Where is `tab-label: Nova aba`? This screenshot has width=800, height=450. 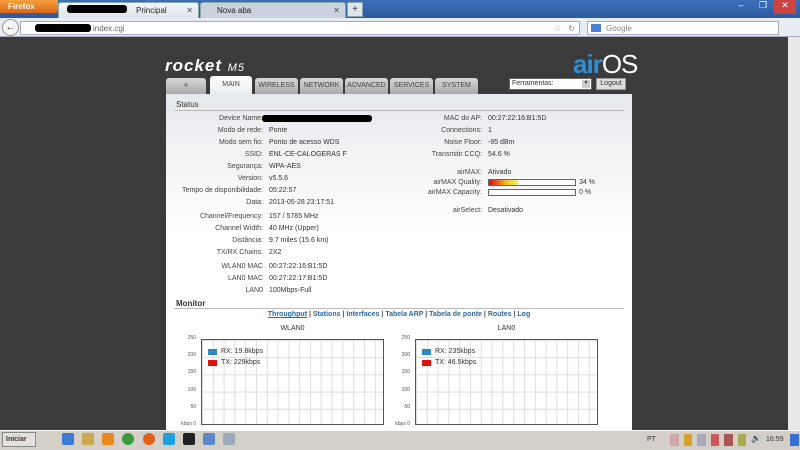 tab-label: Nova aba is located at coordinates (234, 10).